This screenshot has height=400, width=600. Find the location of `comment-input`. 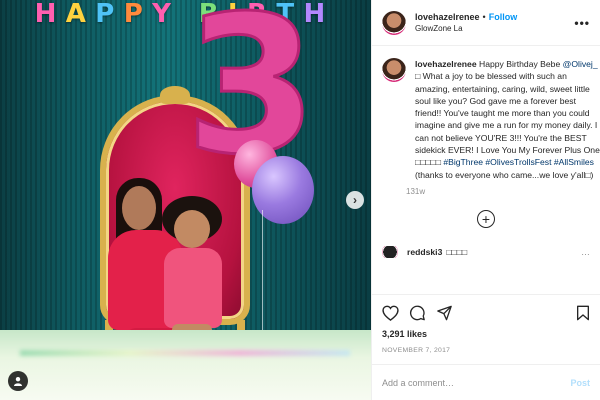

comment-input is located at coordinates (476, 382).